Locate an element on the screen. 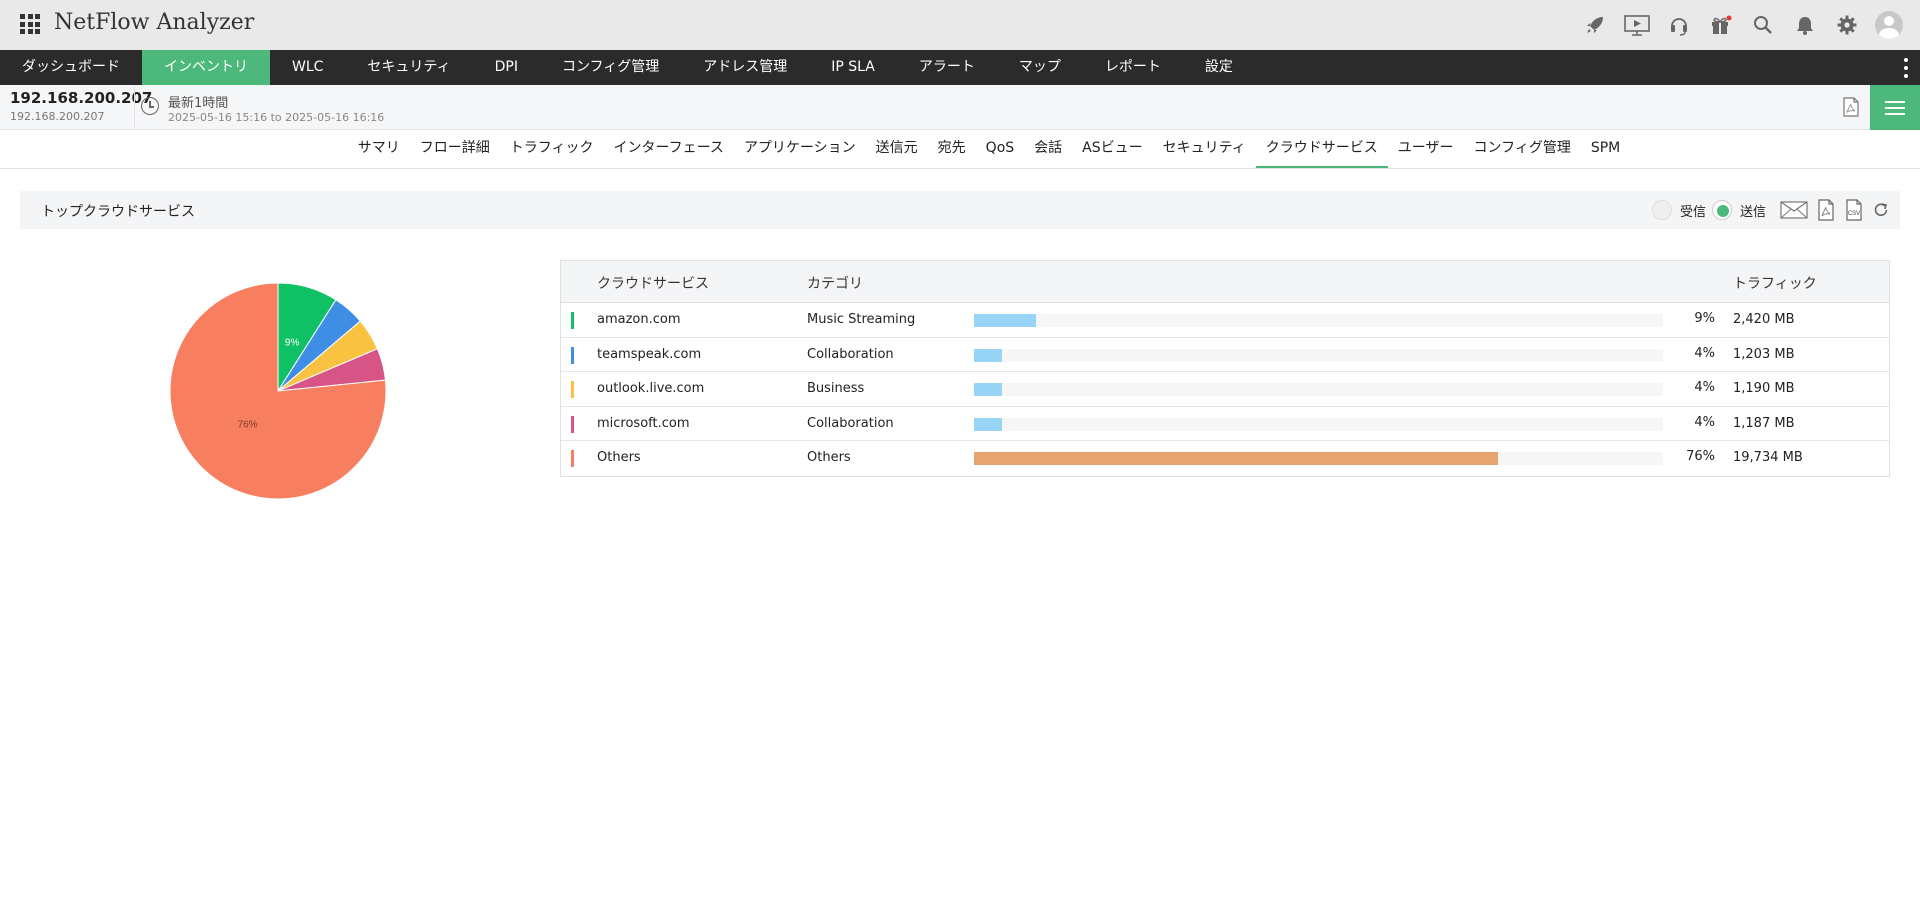 Image resolution: width=1920 pixels, height=911 pixels. search-icon is located at coordinates (1763, 25).